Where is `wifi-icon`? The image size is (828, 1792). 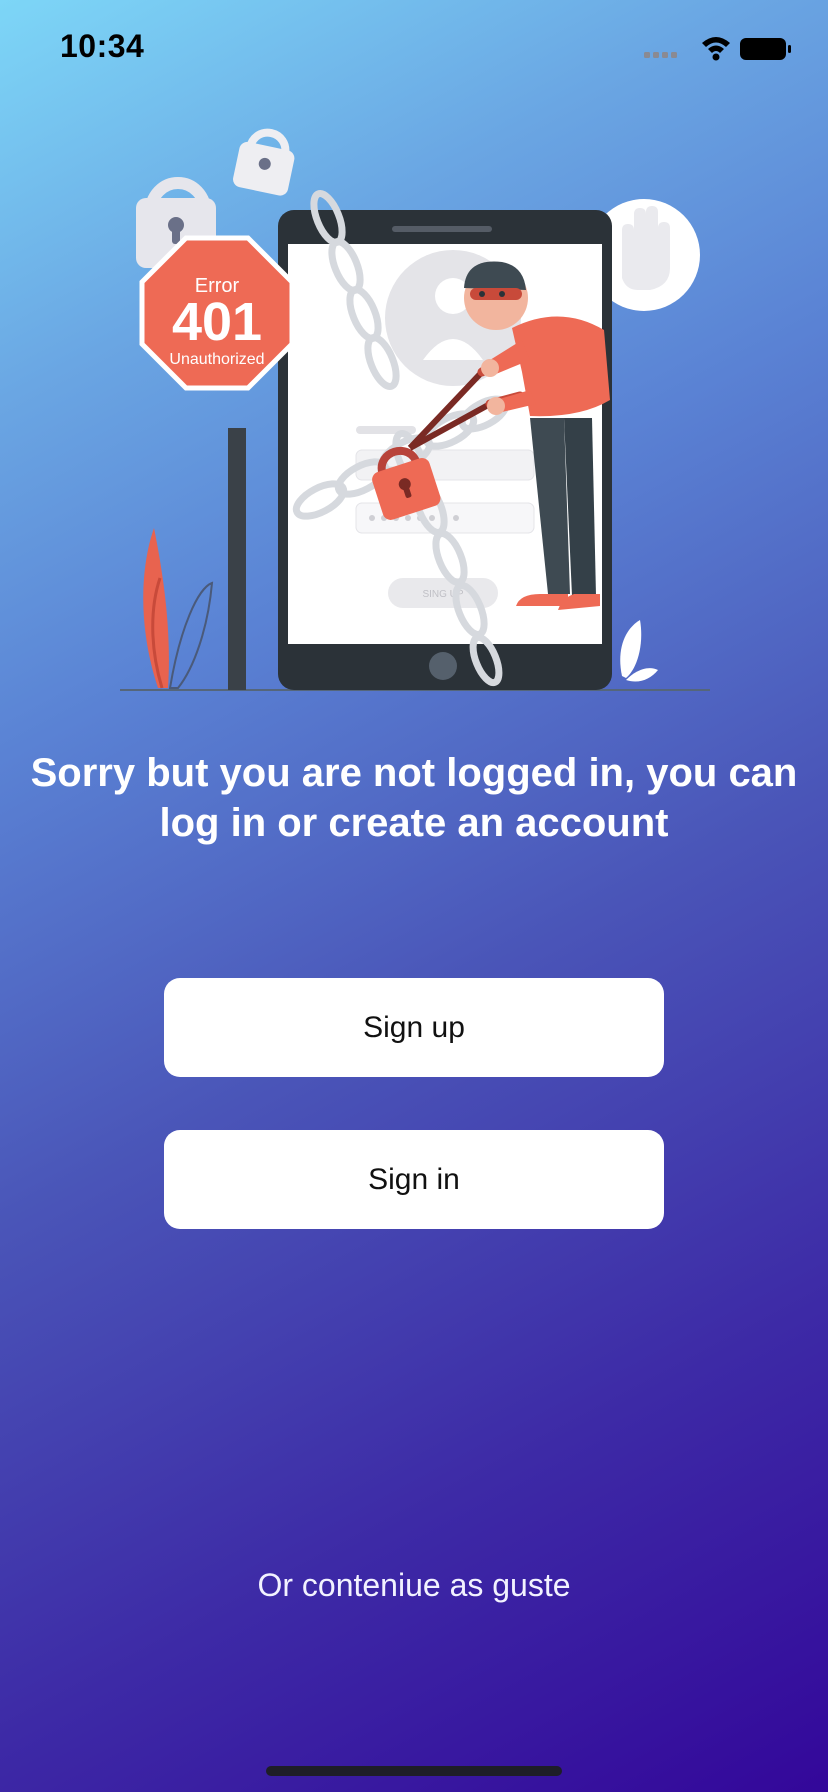
wifi-icon is located at coordinates (716, 49).